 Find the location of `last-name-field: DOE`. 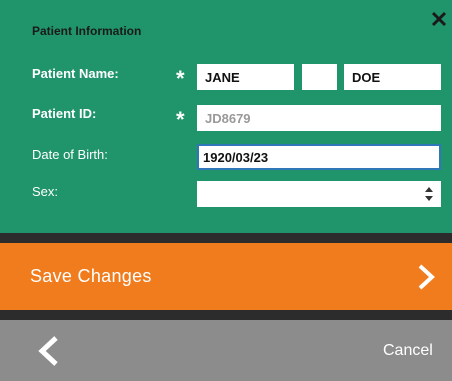

last-name-field: DOE is located at coordinates (392, 77).